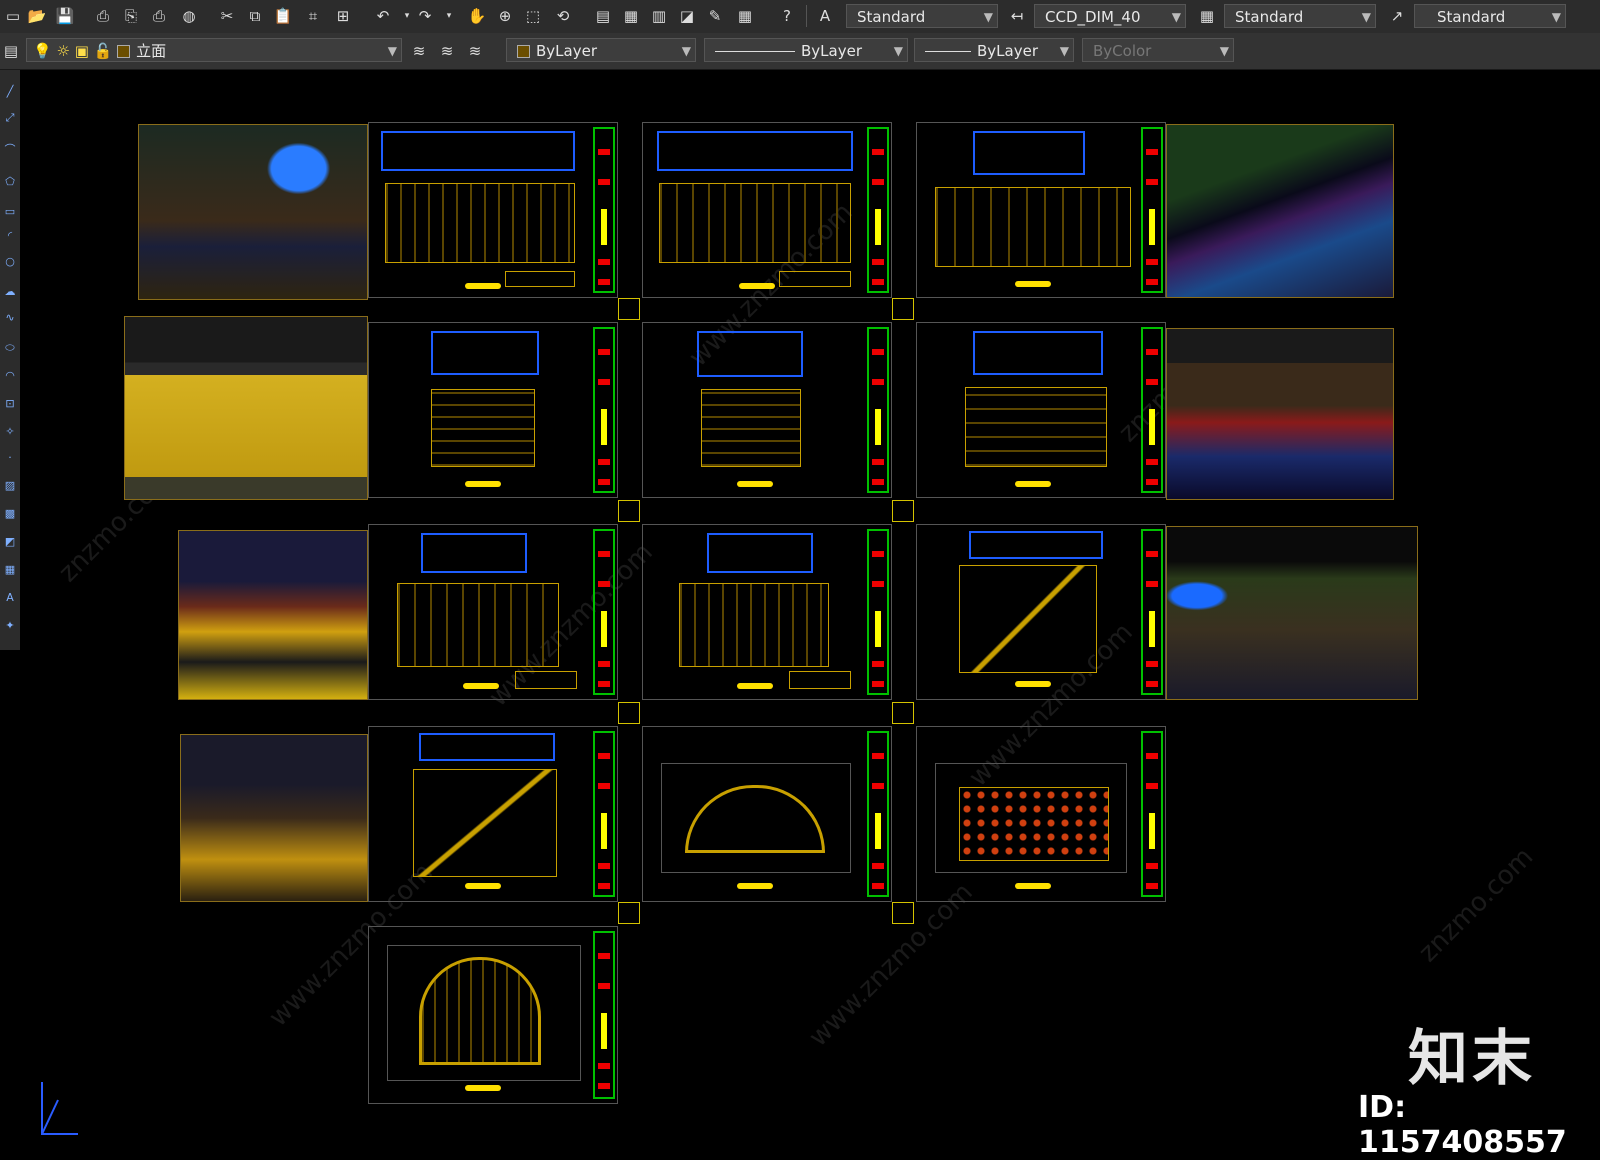 Image resolution: width=1600 pixels, height=1160 pixels. Describe the element at coordinates (449, 16) in the screenshot. I see `redo-dropdown-icon: ▾` at that location.